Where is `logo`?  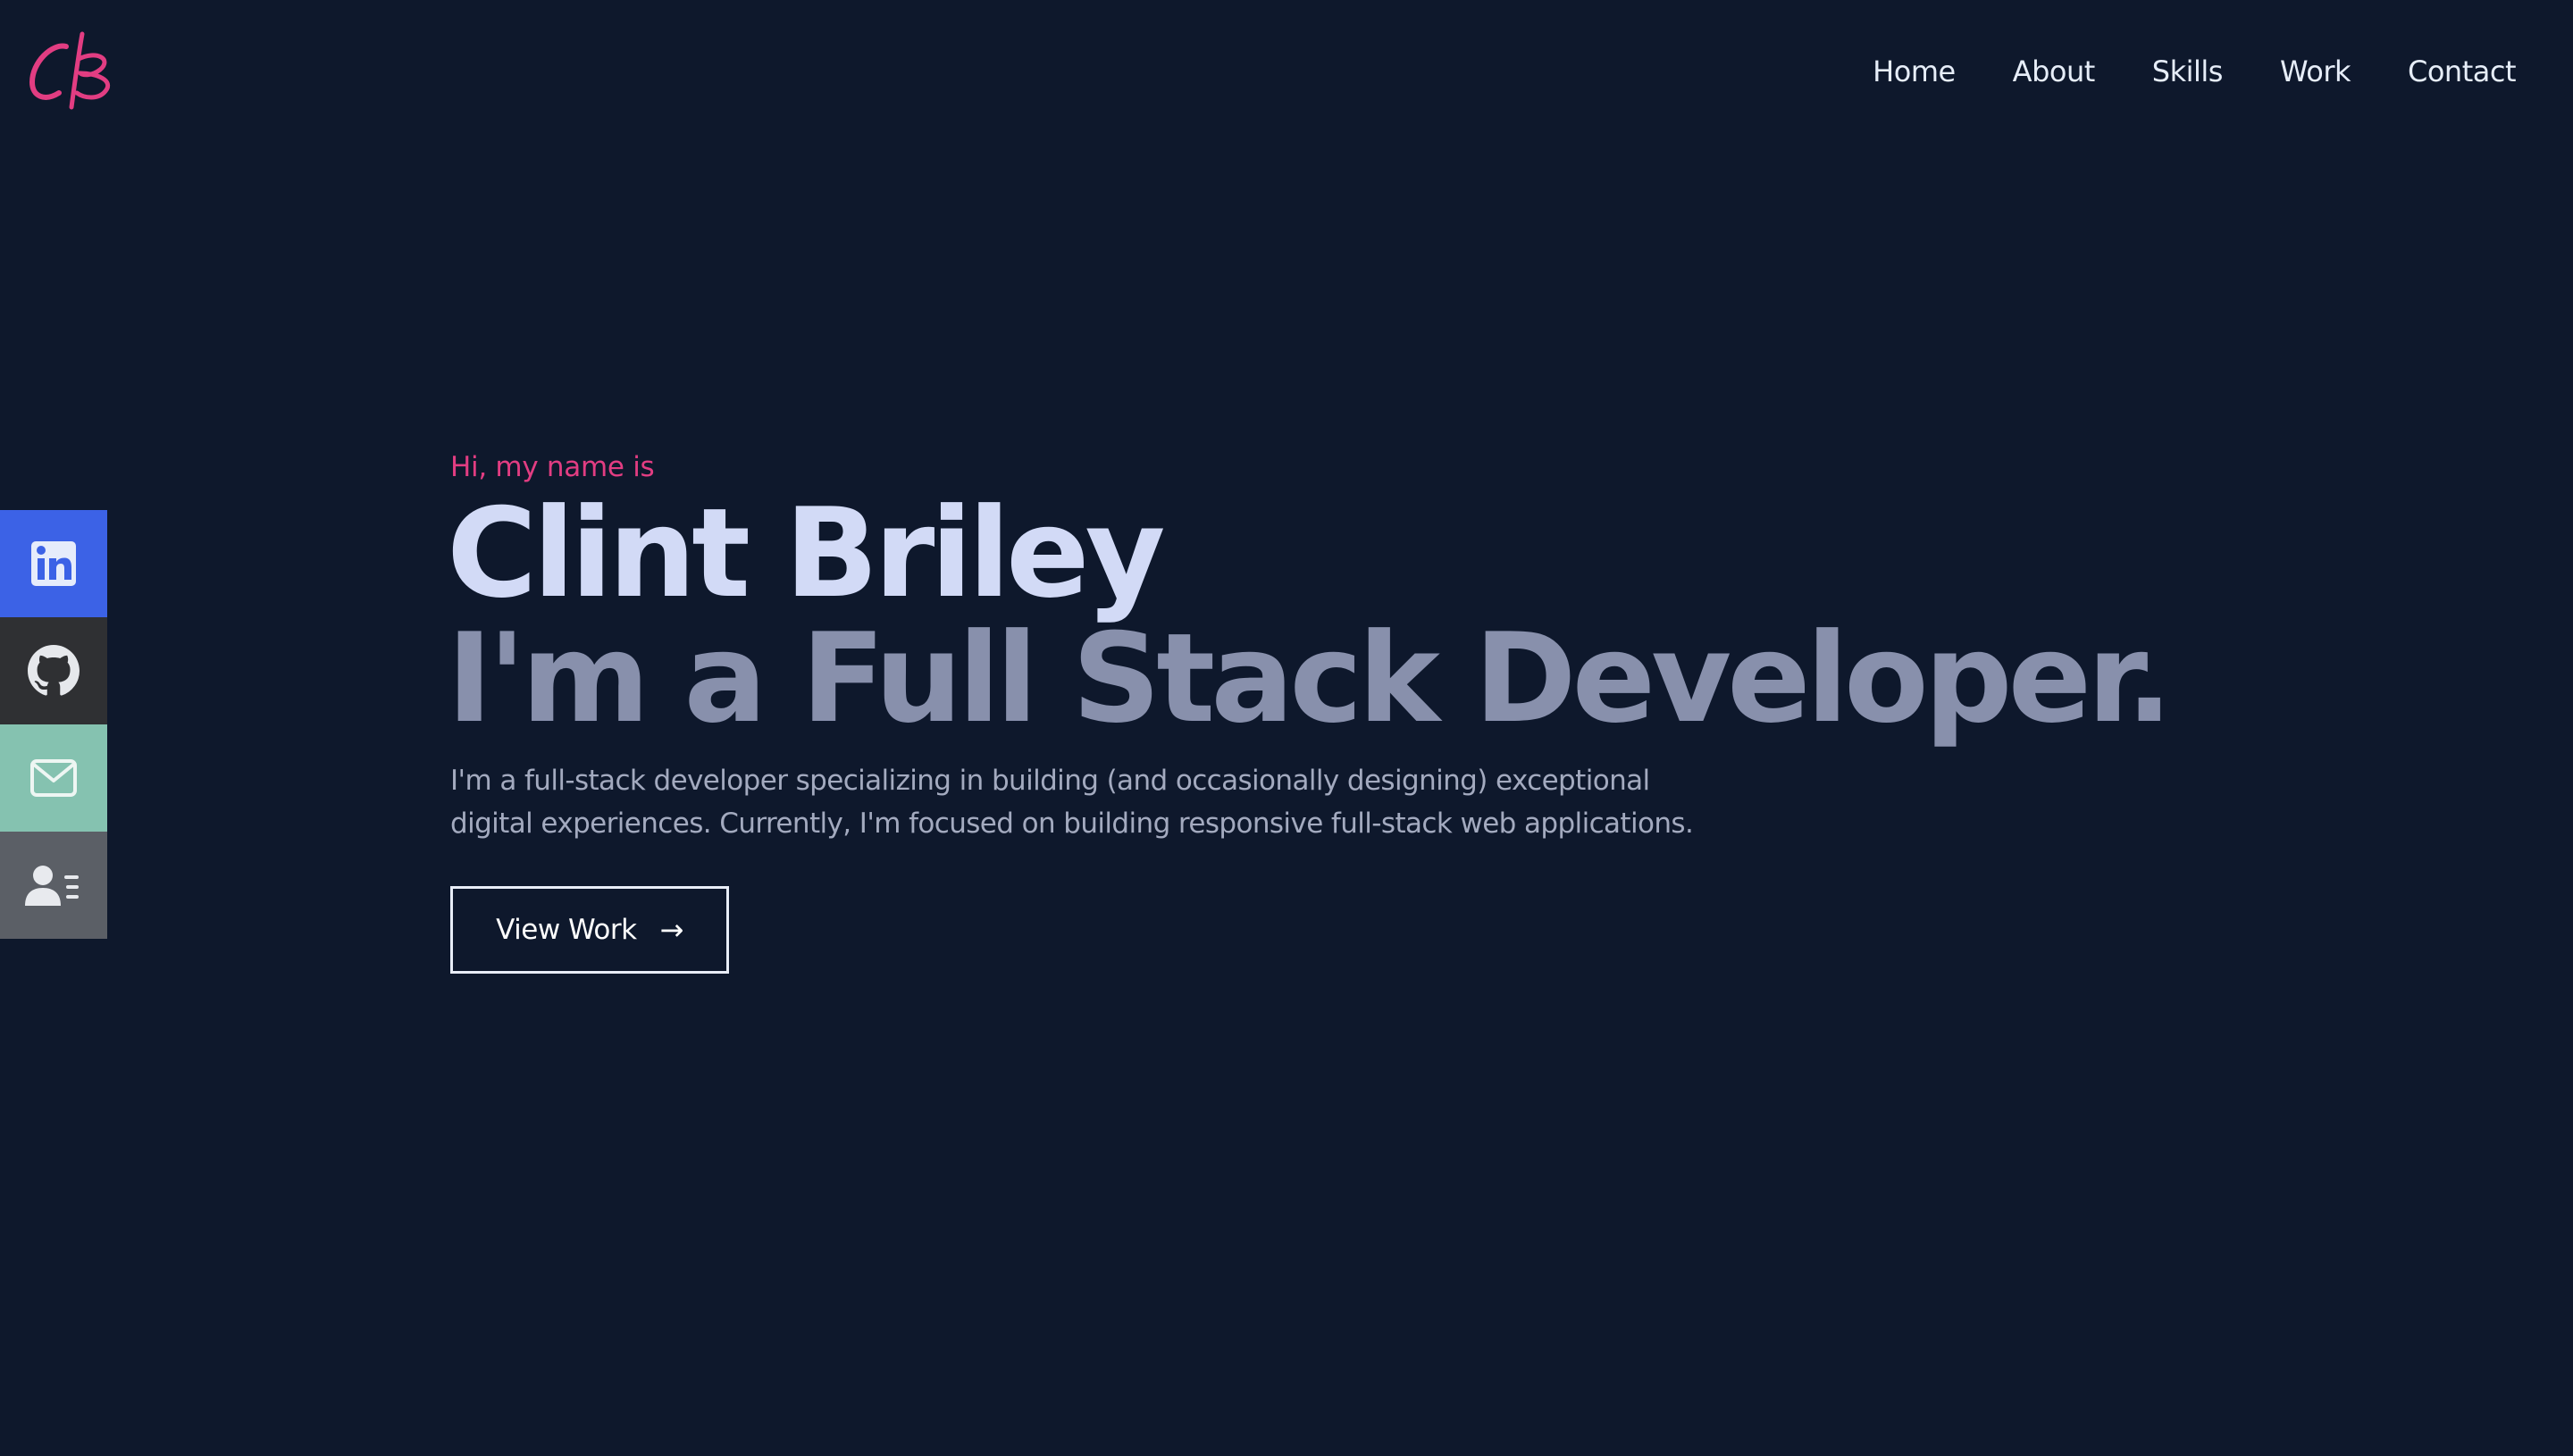
logo is located at coordinates (74, 69).